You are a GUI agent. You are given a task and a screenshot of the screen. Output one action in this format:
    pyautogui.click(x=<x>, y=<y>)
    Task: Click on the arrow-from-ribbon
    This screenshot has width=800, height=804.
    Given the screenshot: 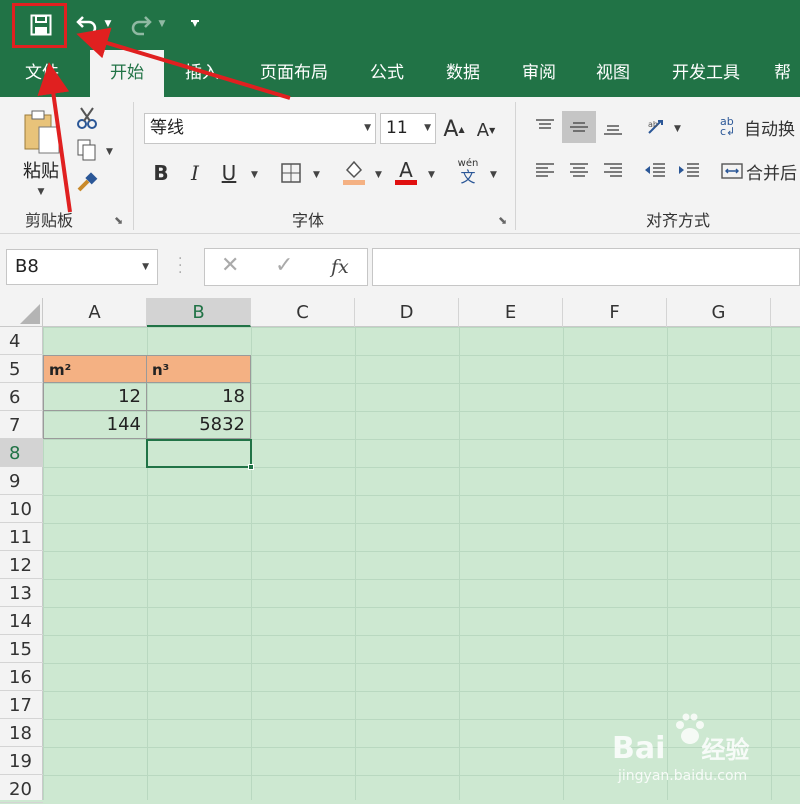 What is the action you would take?
    pyautogui.click(x=183, y=63)
    